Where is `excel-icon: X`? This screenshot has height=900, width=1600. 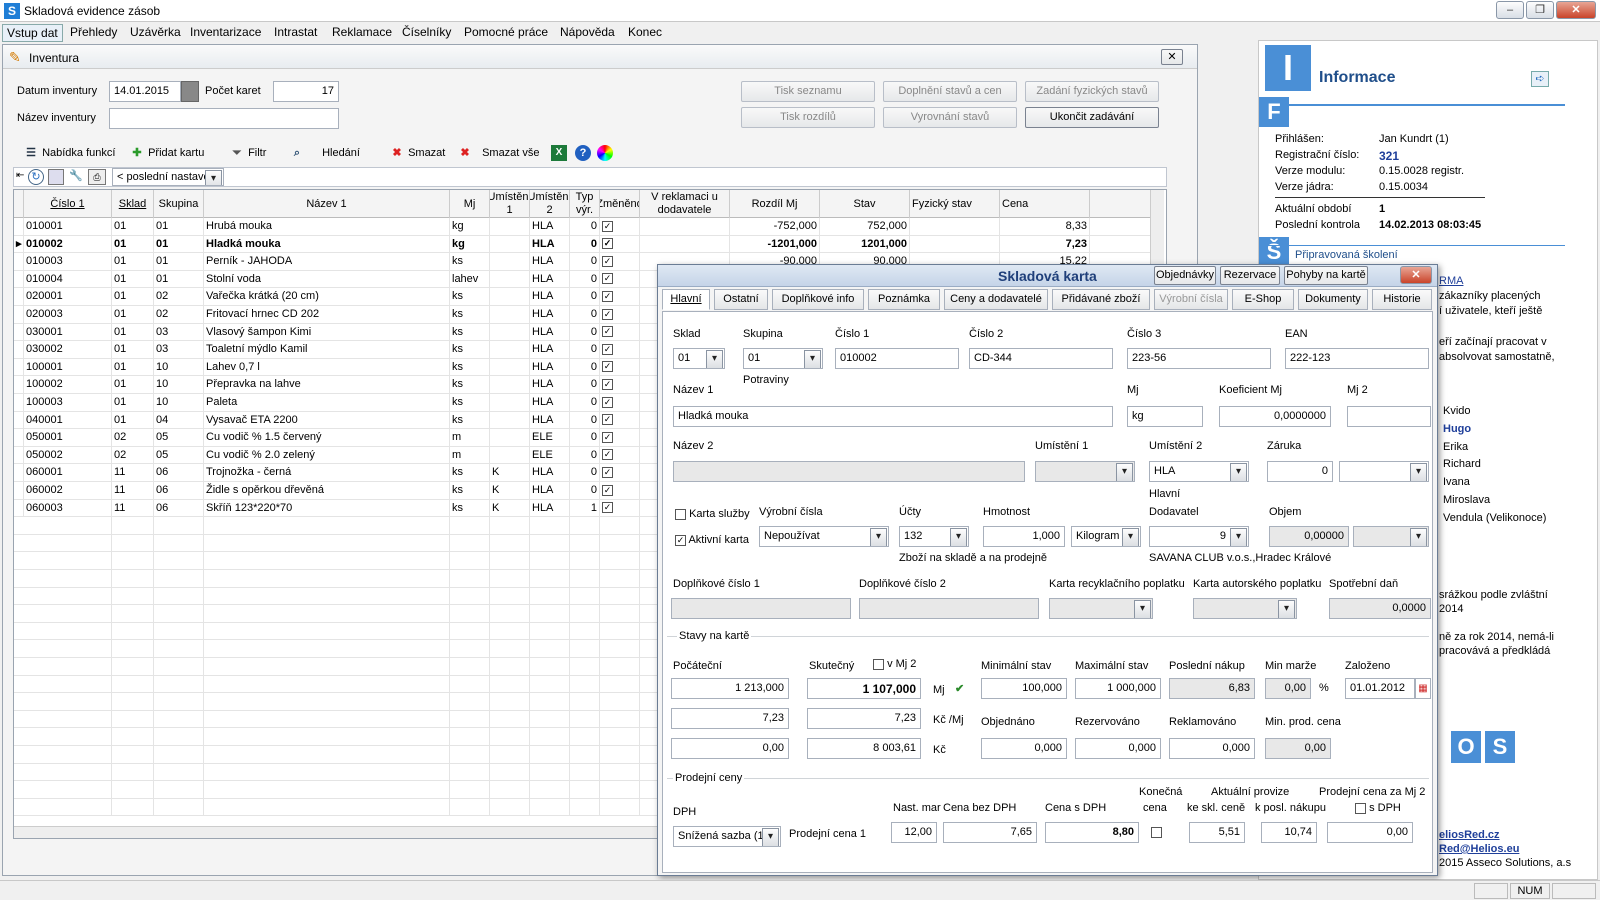
excel-icon: X is located at coordinates (559, 153).